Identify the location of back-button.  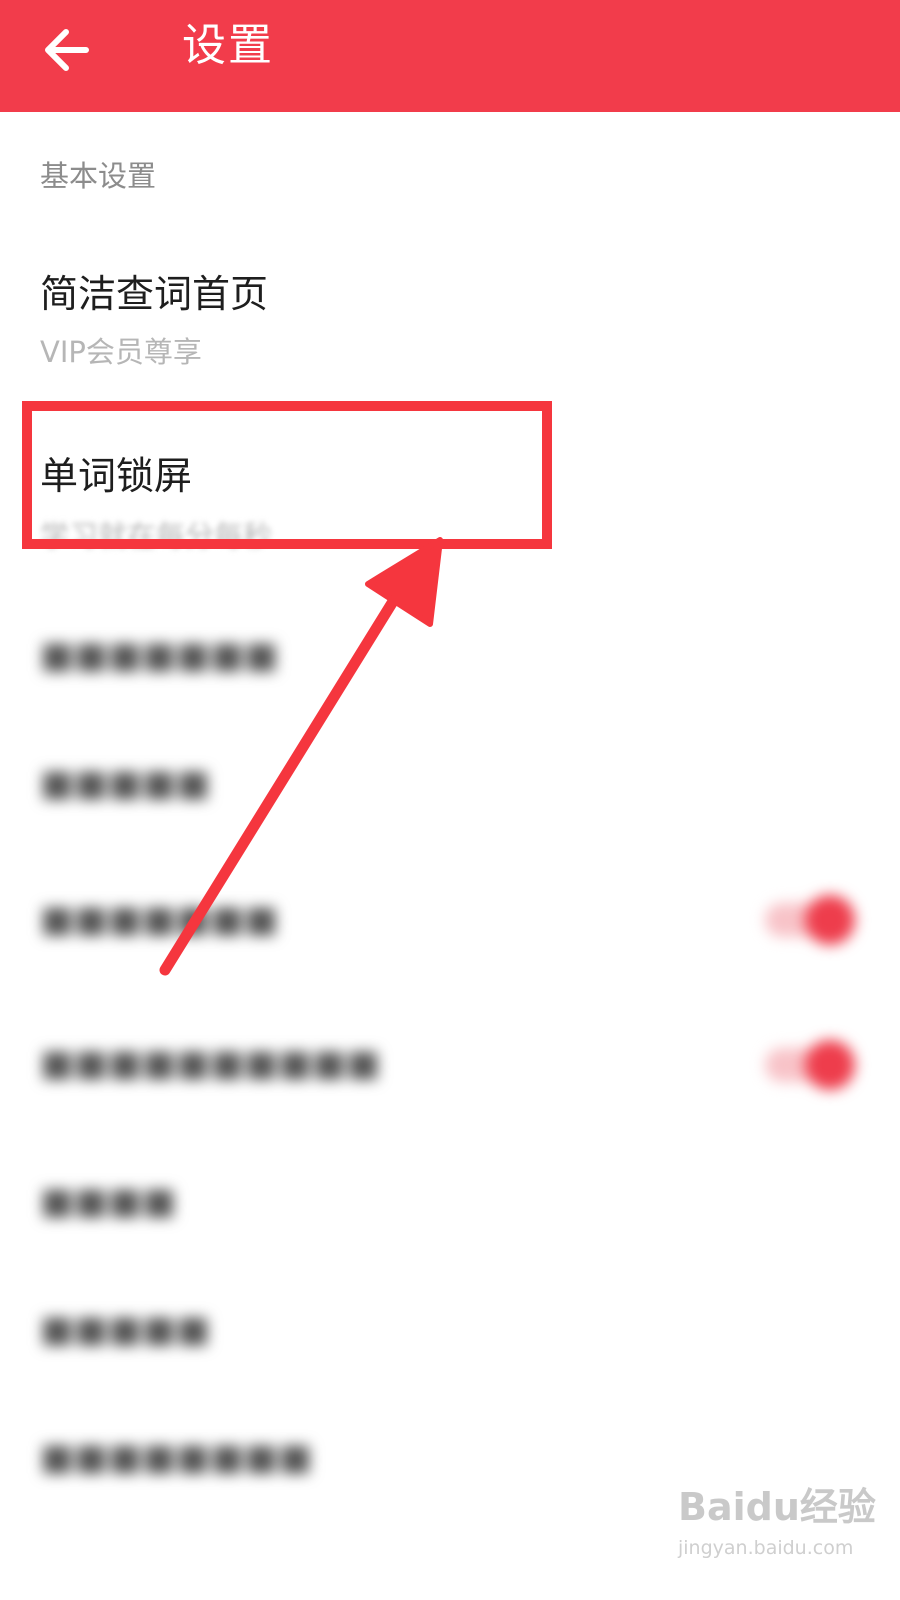
(68, 50).